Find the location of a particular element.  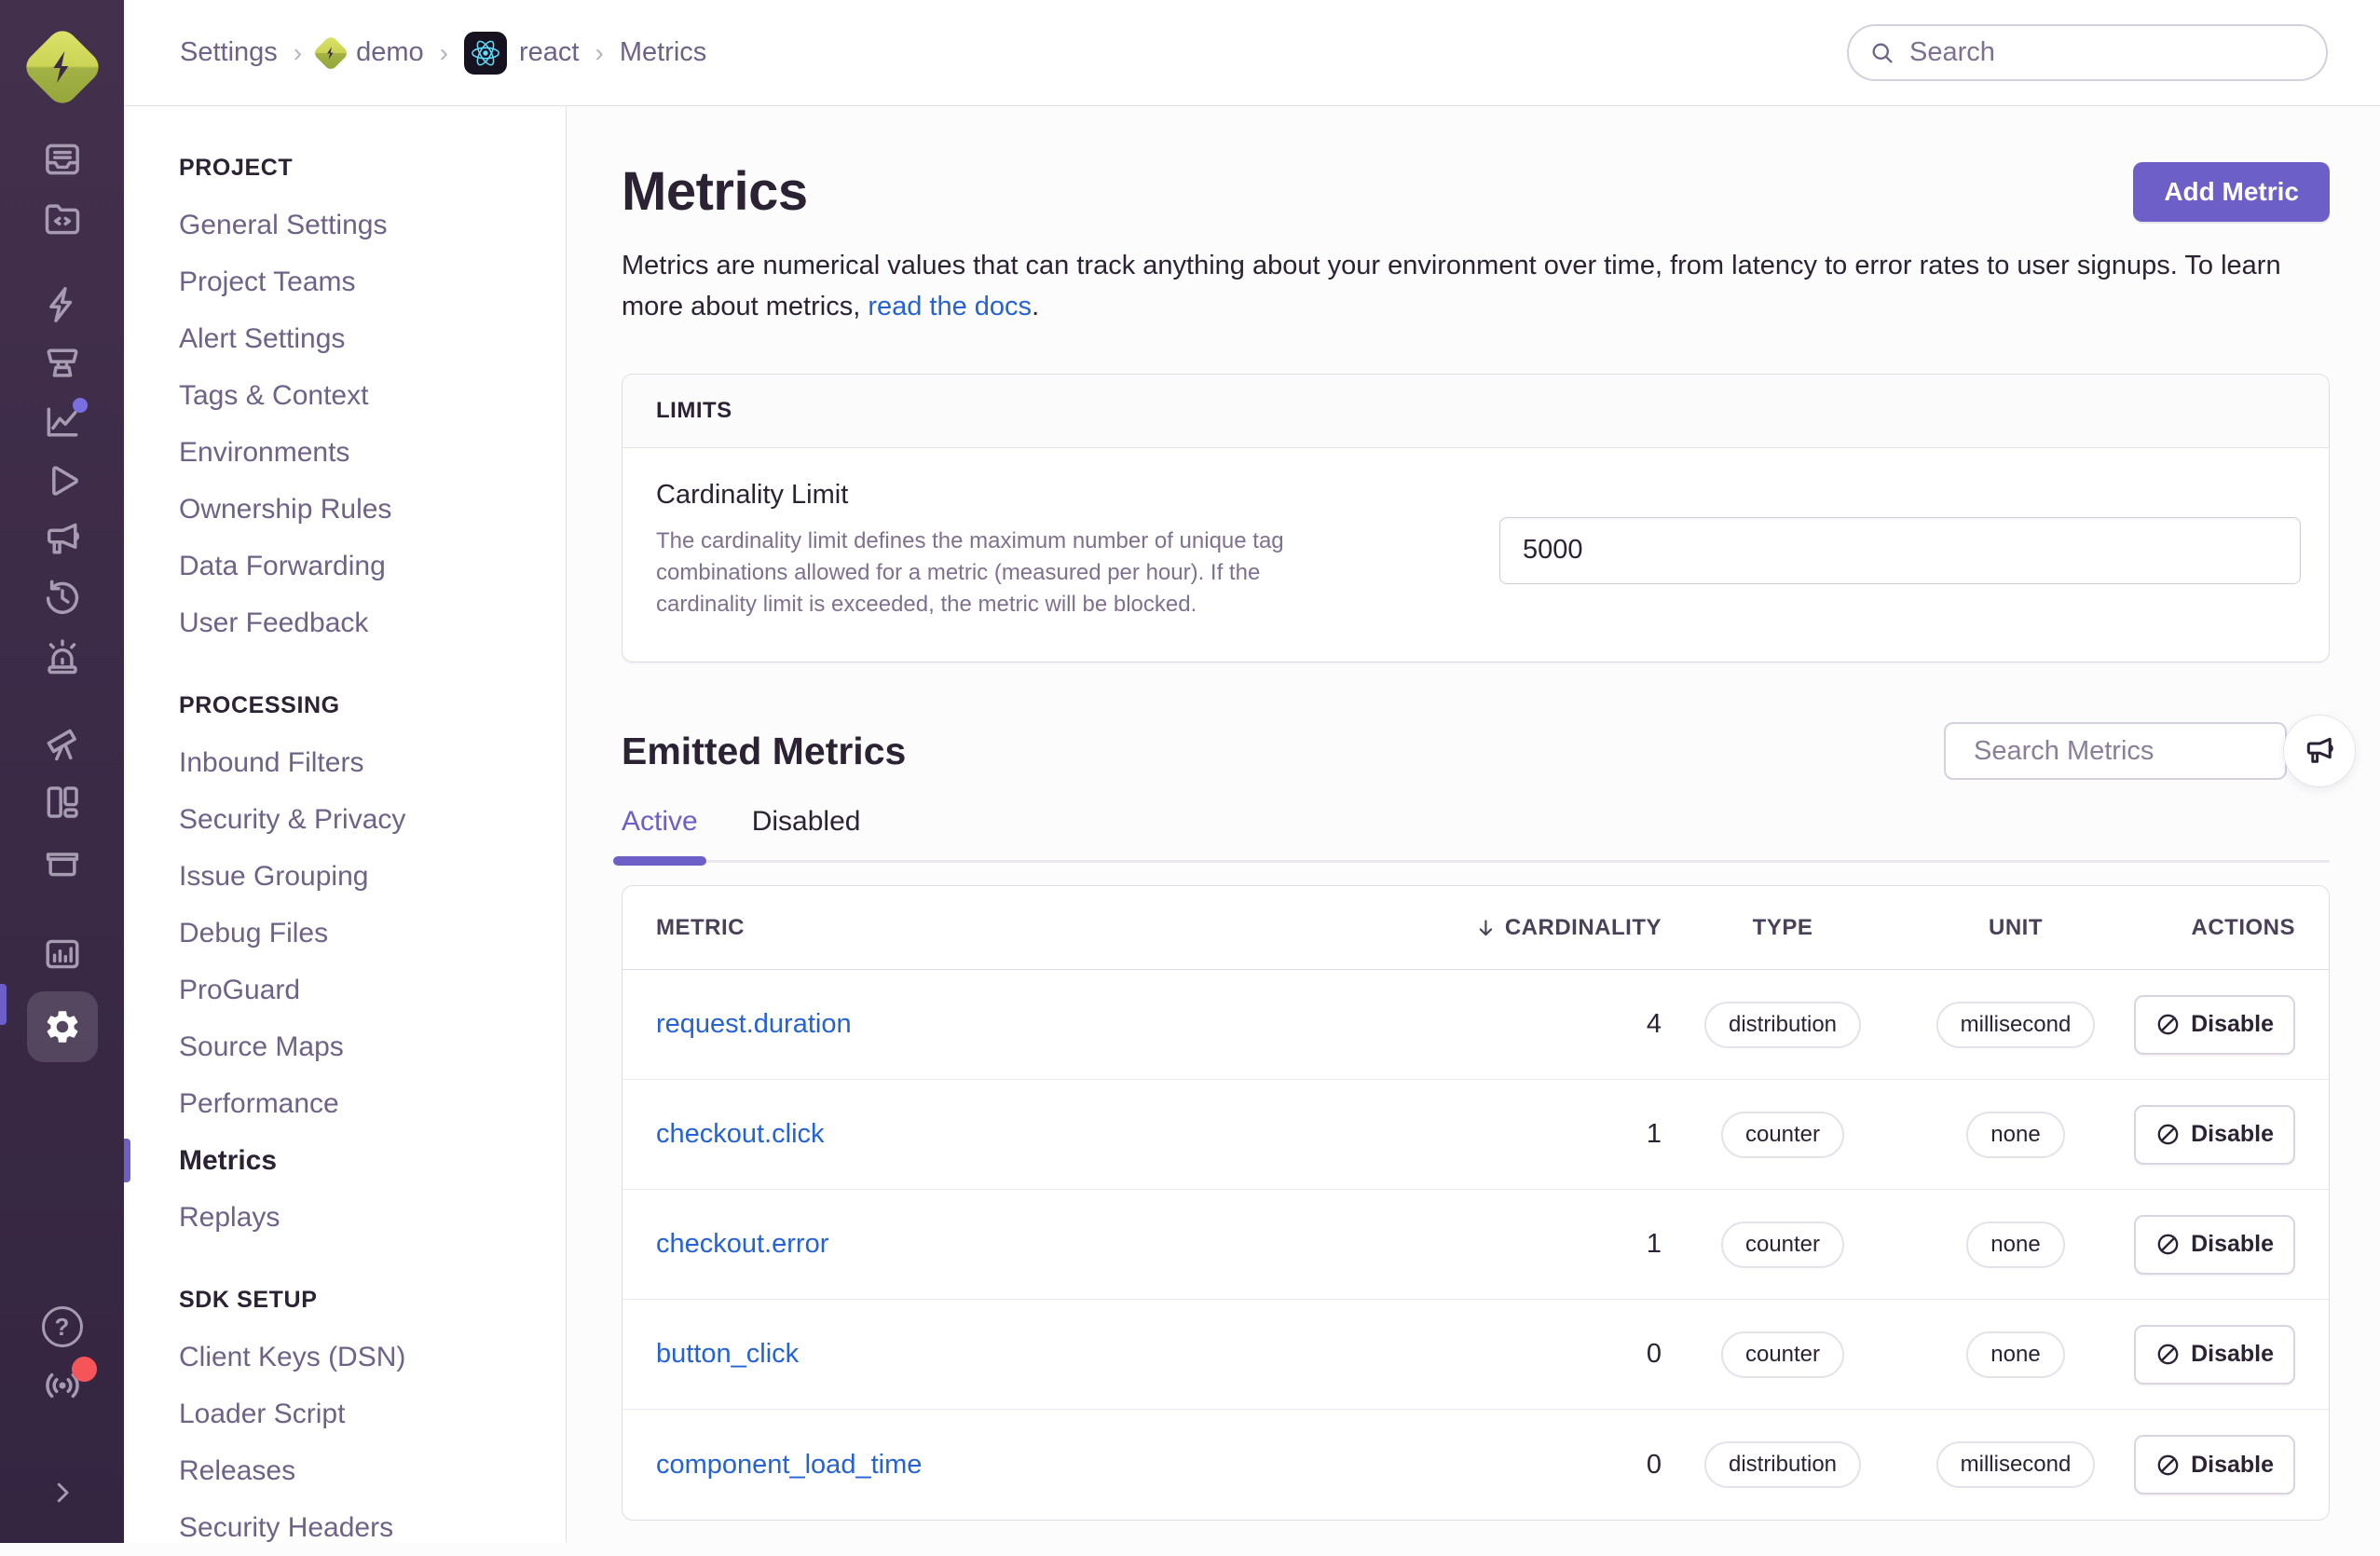

cardinality-value: 0 is located at coordinates (1654, 1354).